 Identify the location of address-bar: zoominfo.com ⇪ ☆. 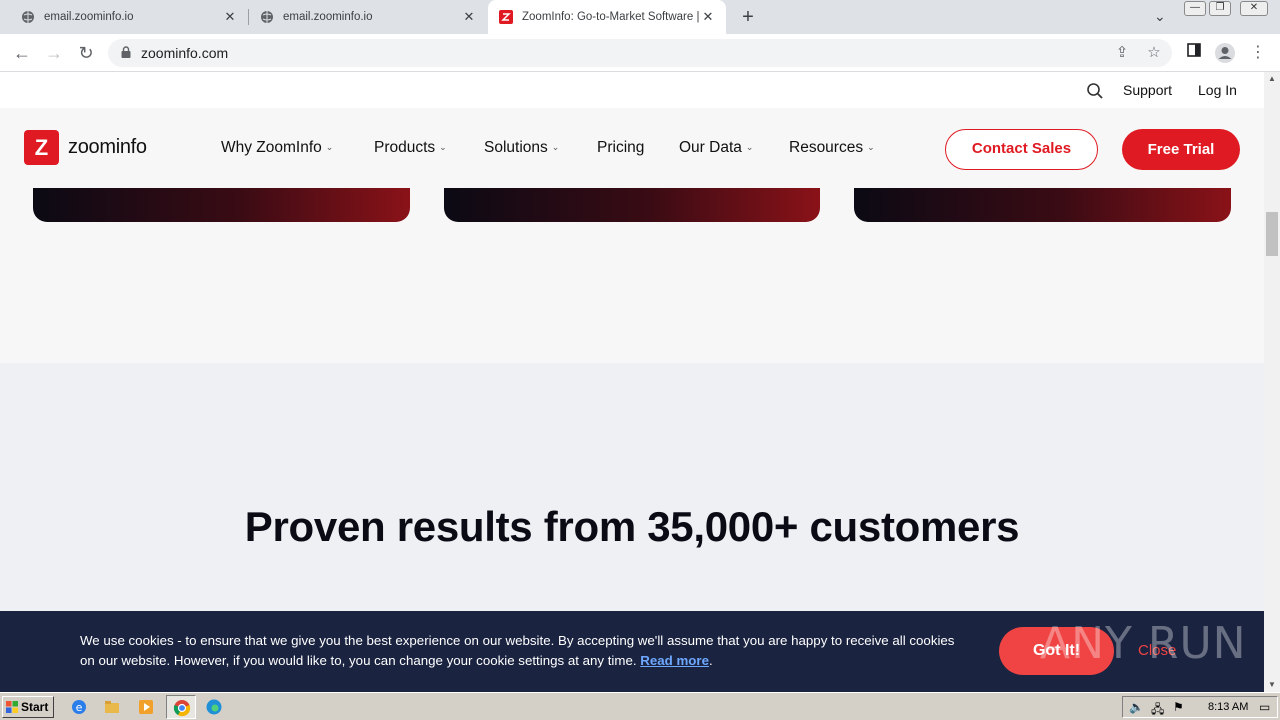
(640, 53).